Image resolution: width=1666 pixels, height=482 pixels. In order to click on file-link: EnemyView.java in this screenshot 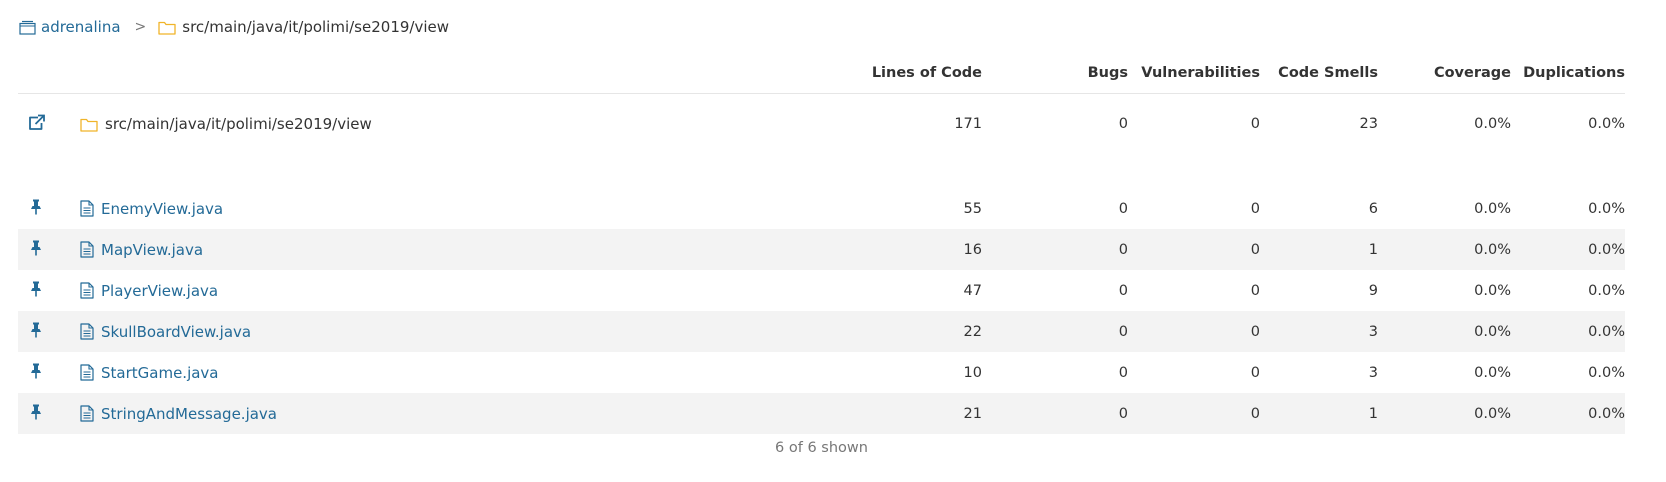, I will do `click(162, 209)`.